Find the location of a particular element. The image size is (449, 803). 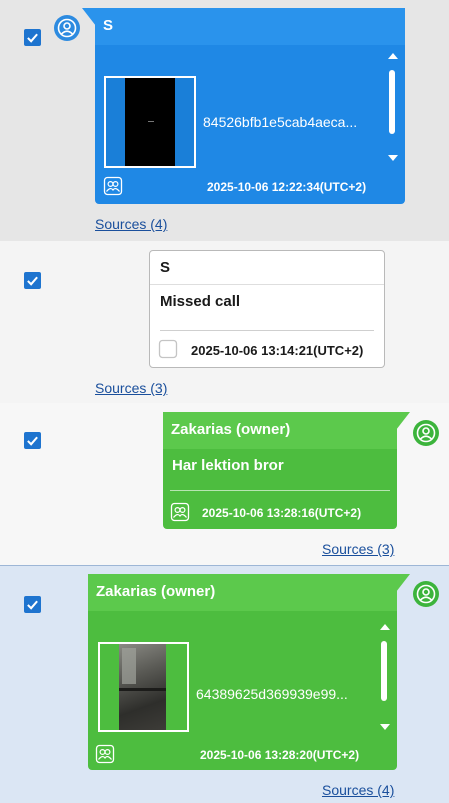

message-timestamp: 2025-10-06 12:22:34(UTC+2) is located at coordinates (287, 187).